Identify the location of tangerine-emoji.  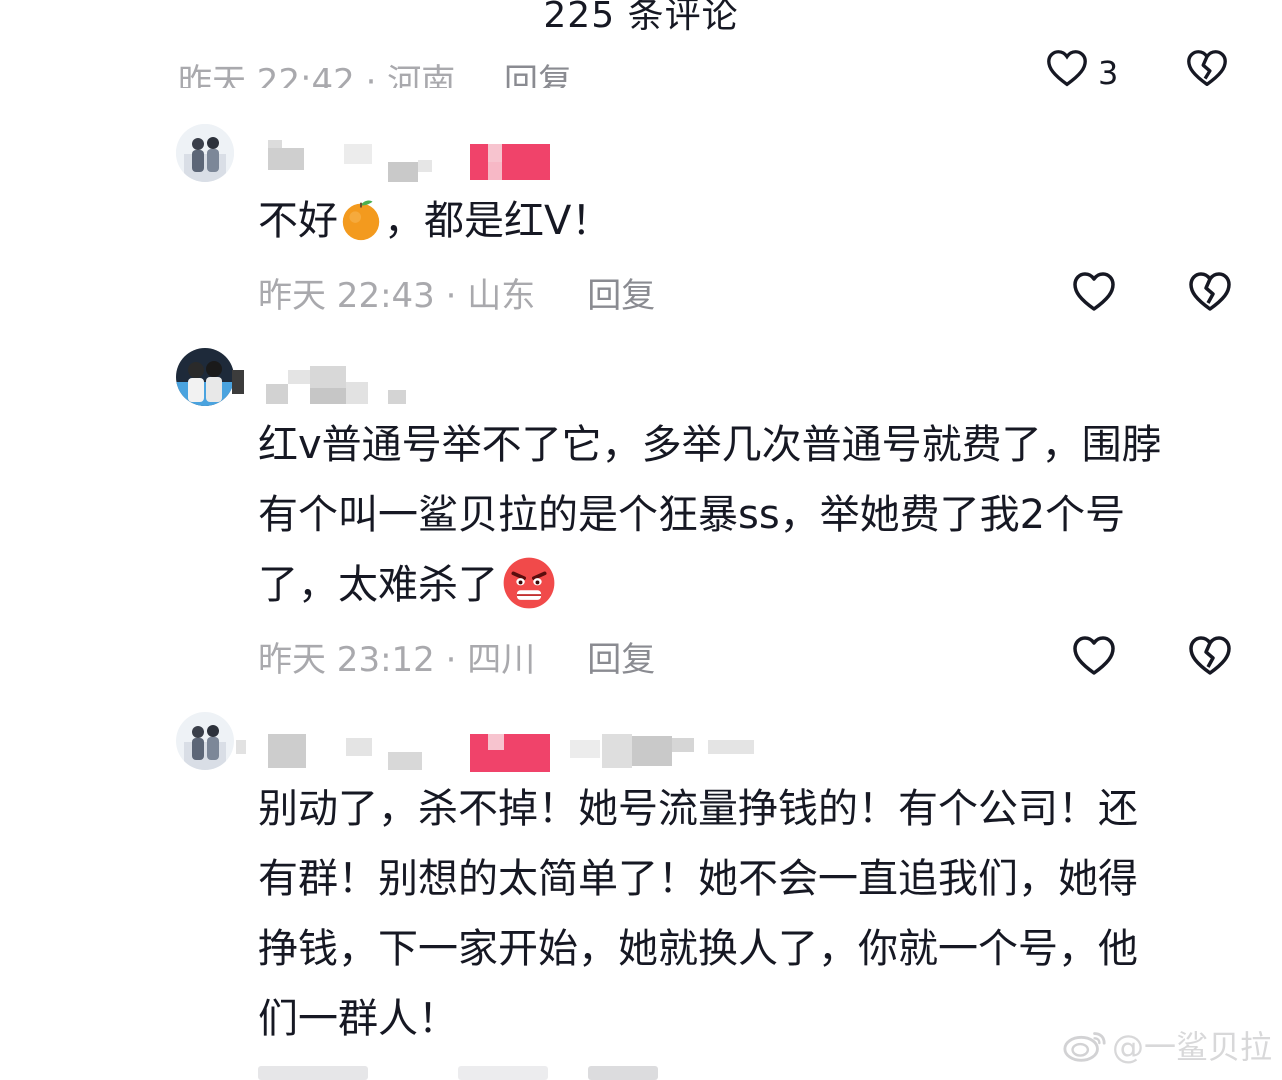
(361, 220).